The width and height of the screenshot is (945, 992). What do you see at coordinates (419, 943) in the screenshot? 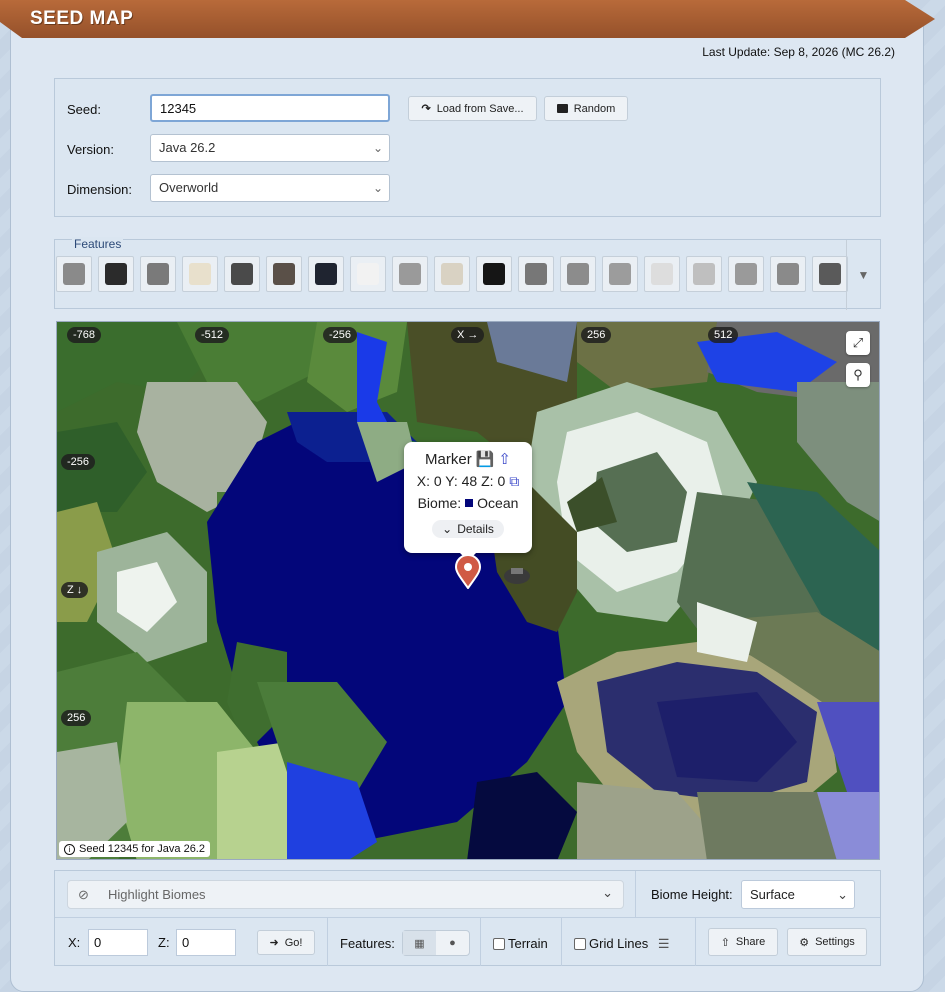
I see `feature-icons-icon: ▦` at bounding box center [419, 943].